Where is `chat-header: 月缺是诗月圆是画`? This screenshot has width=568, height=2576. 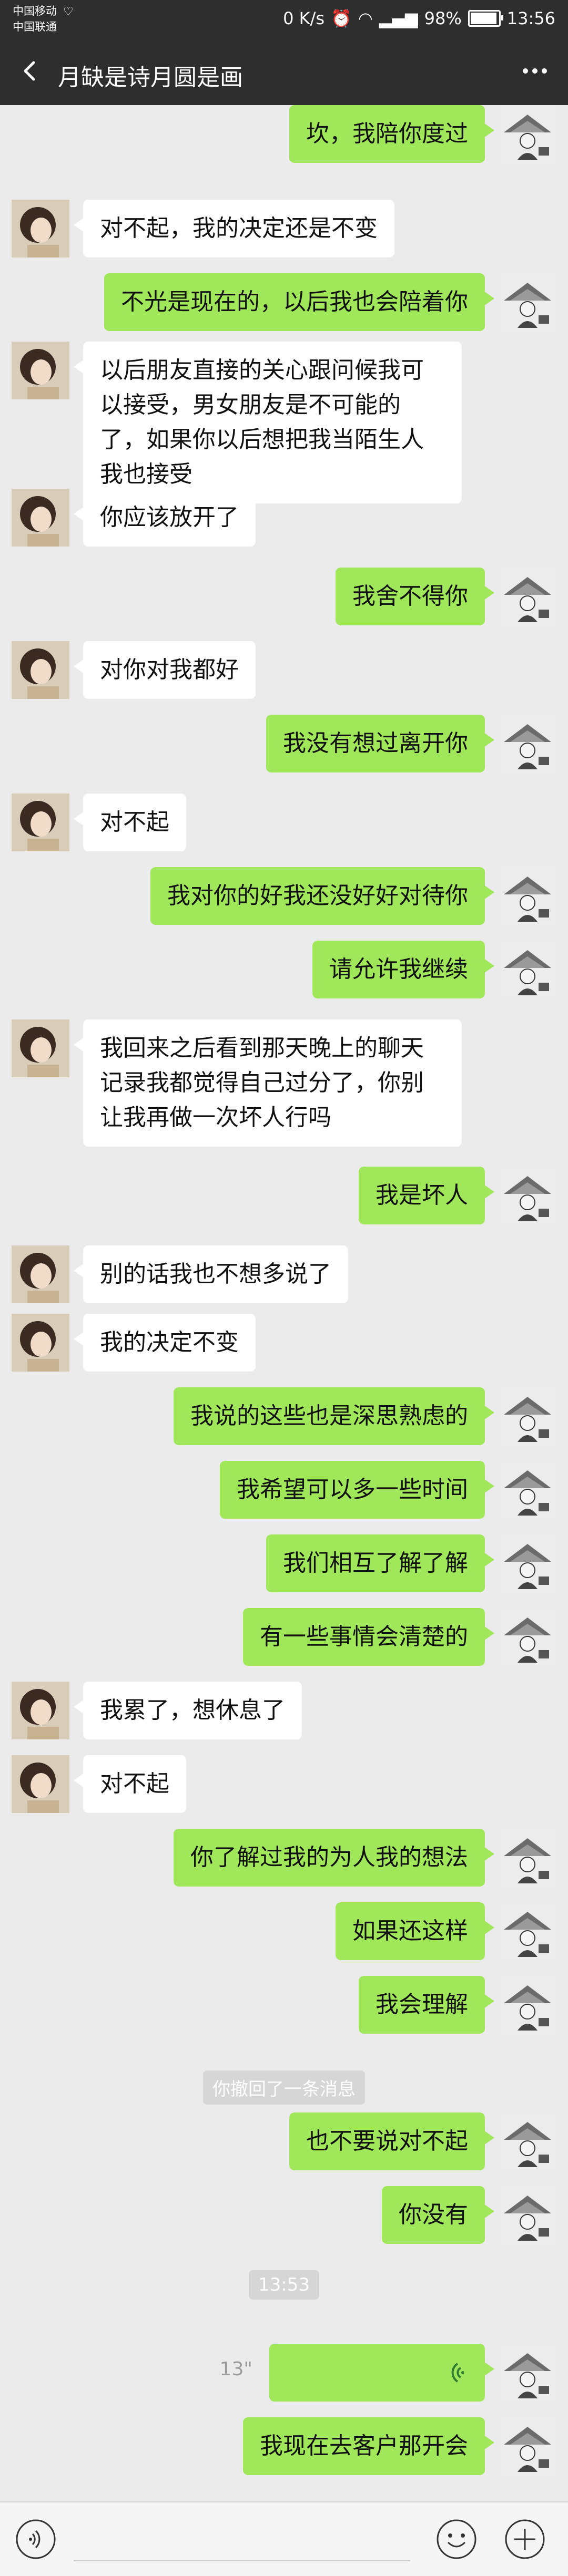 chat-header: 月缺是诗月圆是画 is located at coordinates (284, 72).